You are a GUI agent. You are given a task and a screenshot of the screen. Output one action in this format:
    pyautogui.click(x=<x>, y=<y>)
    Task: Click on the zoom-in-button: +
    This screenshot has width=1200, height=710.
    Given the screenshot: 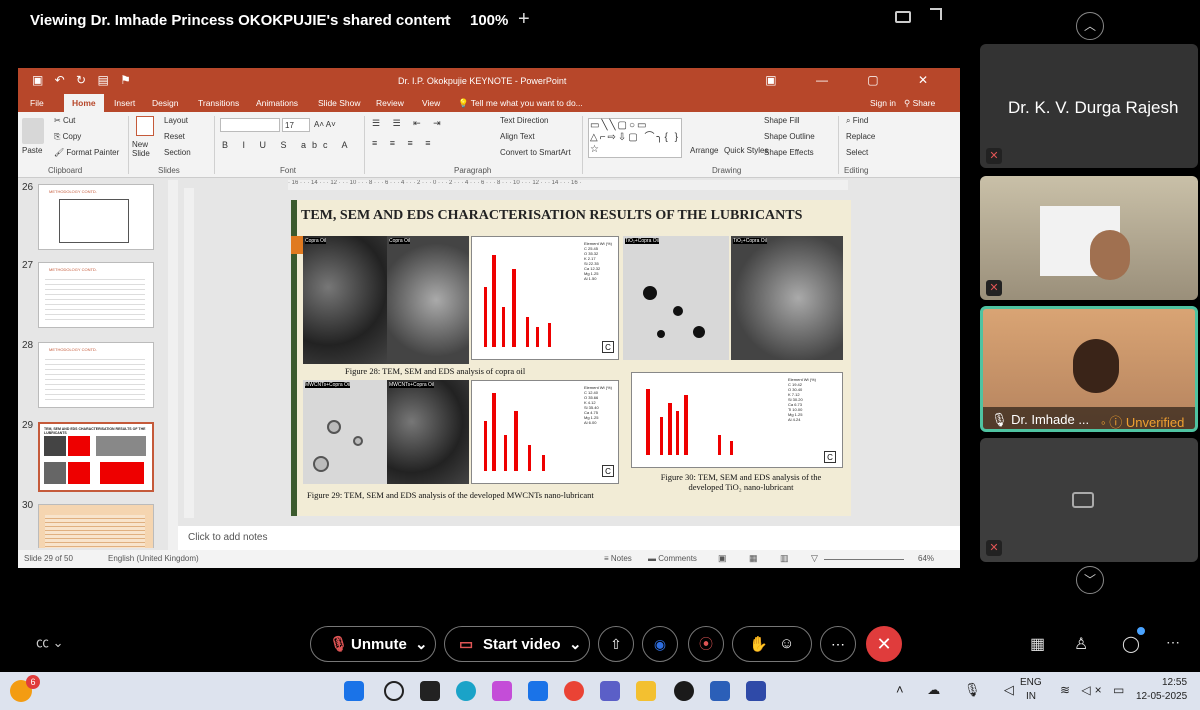 What is the action you would take?
    pyautogui.click(x=524, y=19)
    